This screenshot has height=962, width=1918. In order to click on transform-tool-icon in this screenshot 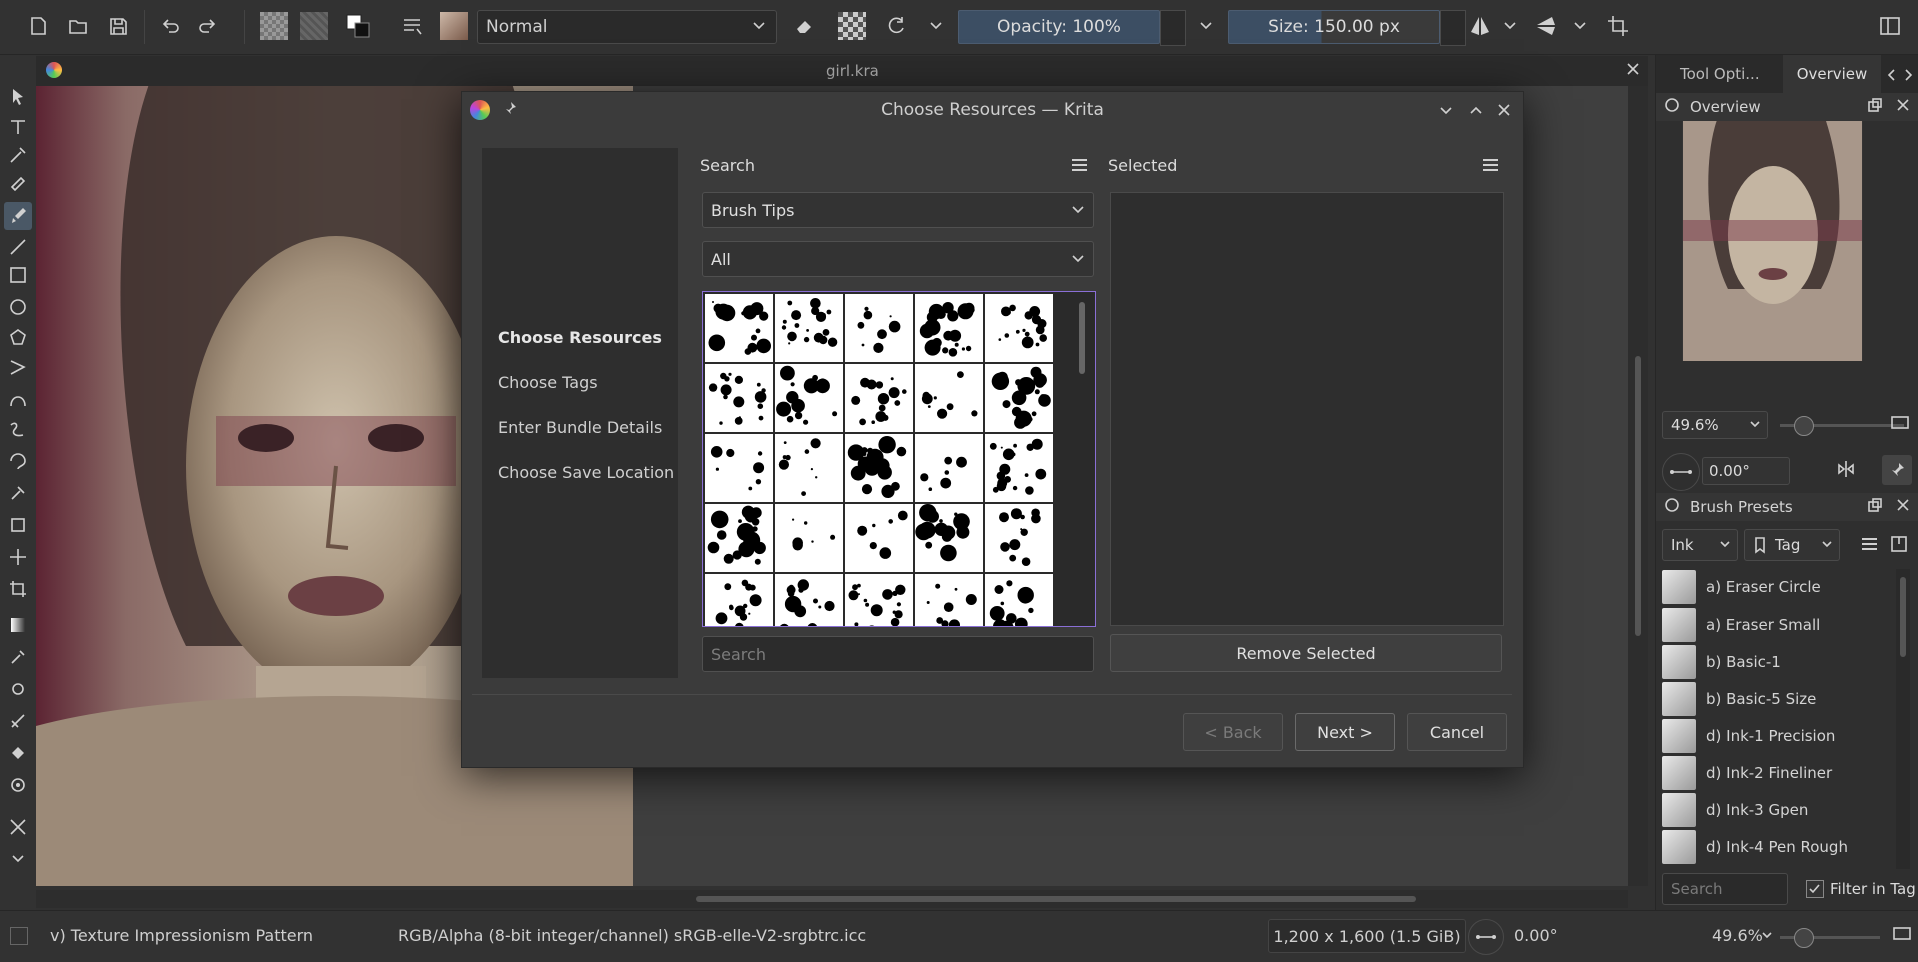, I will do `click(18, 525)`.